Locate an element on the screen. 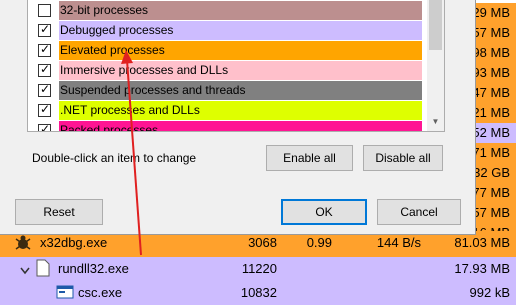 Image resolution: width=516 pixels, height=307 pixels. annotation-arrow is located at coordinates (131, 153).